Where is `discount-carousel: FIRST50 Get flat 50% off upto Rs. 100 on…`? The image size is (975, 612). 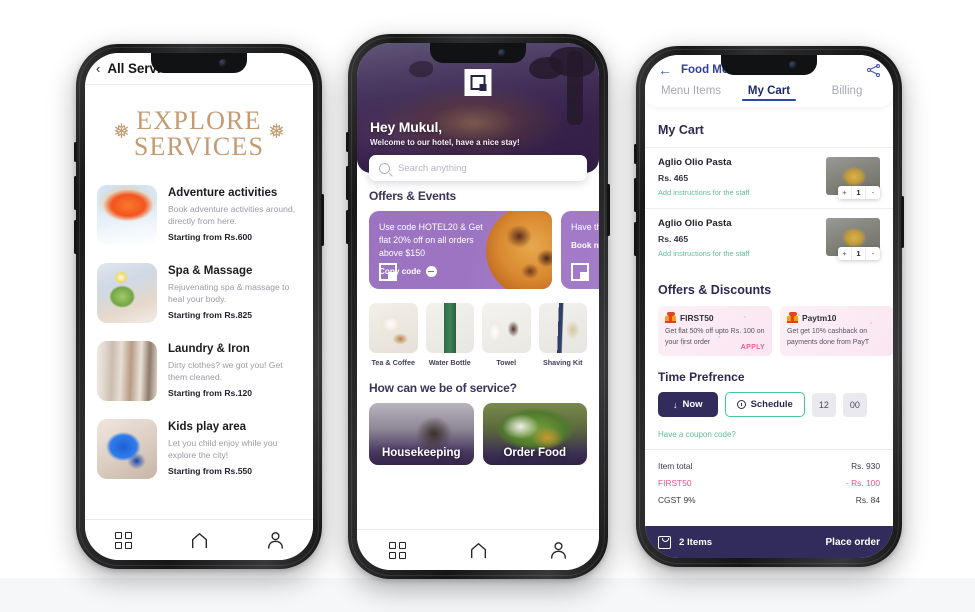
discount-carousel: FIRST50 Get flat 50% off upto Rs. 100 on… is located at coordinates (769, 331).